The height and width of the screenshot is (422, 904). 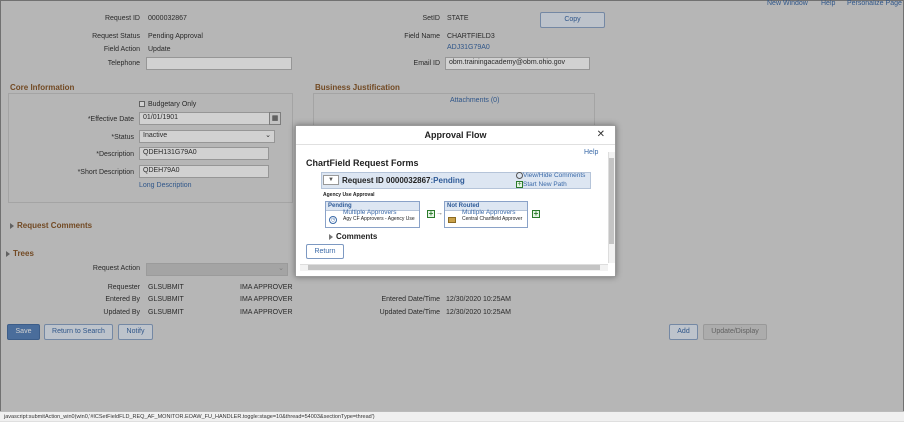 I want to click on comments-section: Comments, so click(x=353, y=236).